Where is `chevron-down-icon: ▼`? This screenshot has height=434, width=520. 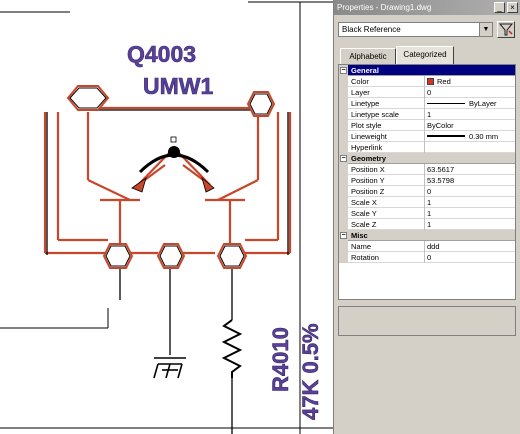
chevron-down-icon: ▼ is located at coordinates (485, 29).